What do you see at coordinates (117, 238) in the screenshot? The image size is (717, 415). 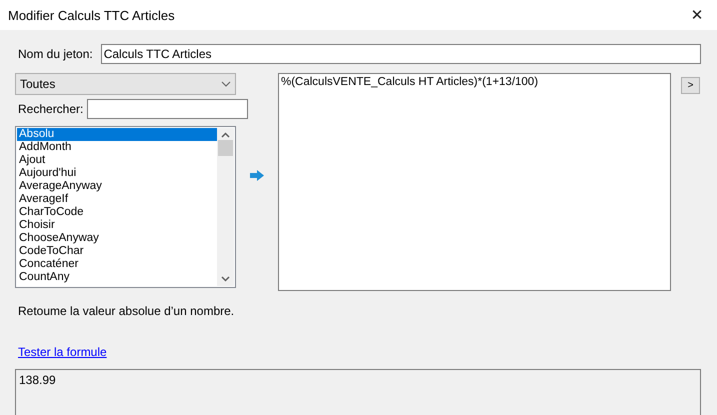 I see `function-item: ChooseAnyway` at bounding box center [117, 238].